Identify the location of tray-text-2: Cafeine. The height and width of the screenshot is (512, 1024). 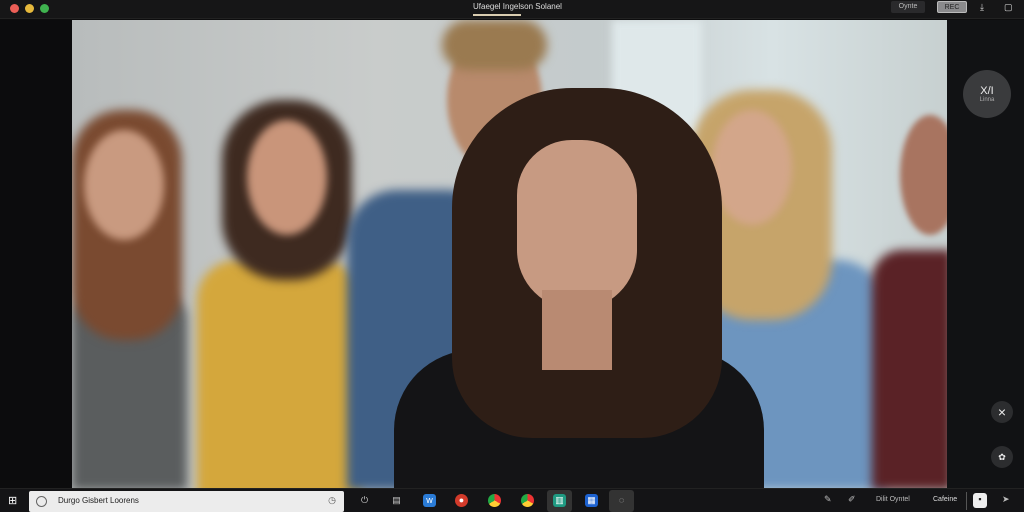
(945, 499).